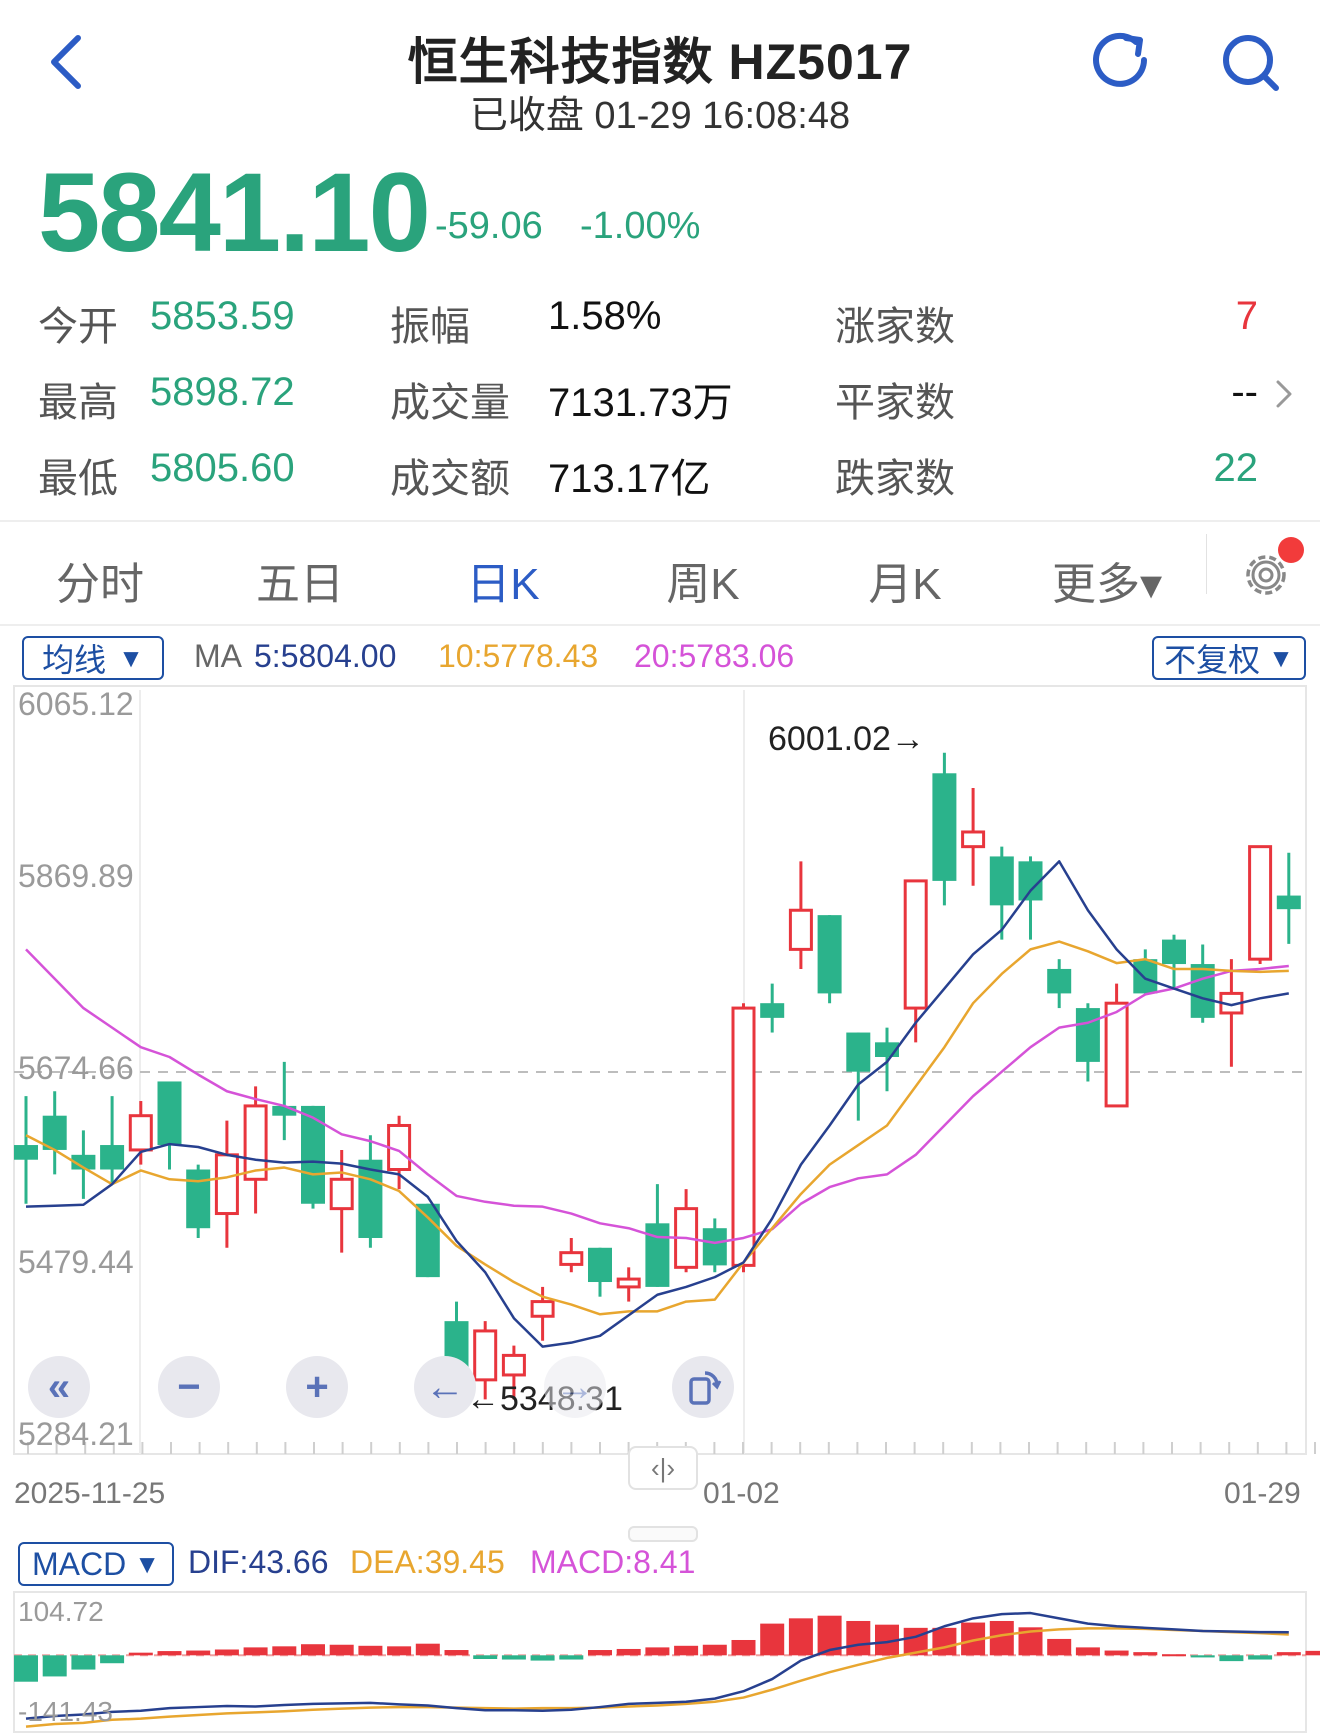 The image size is (1320, 1734). Describe the element at coordinates (703, 580) in the screenshot. I see `tab-weekly-k: 周K` at that location.